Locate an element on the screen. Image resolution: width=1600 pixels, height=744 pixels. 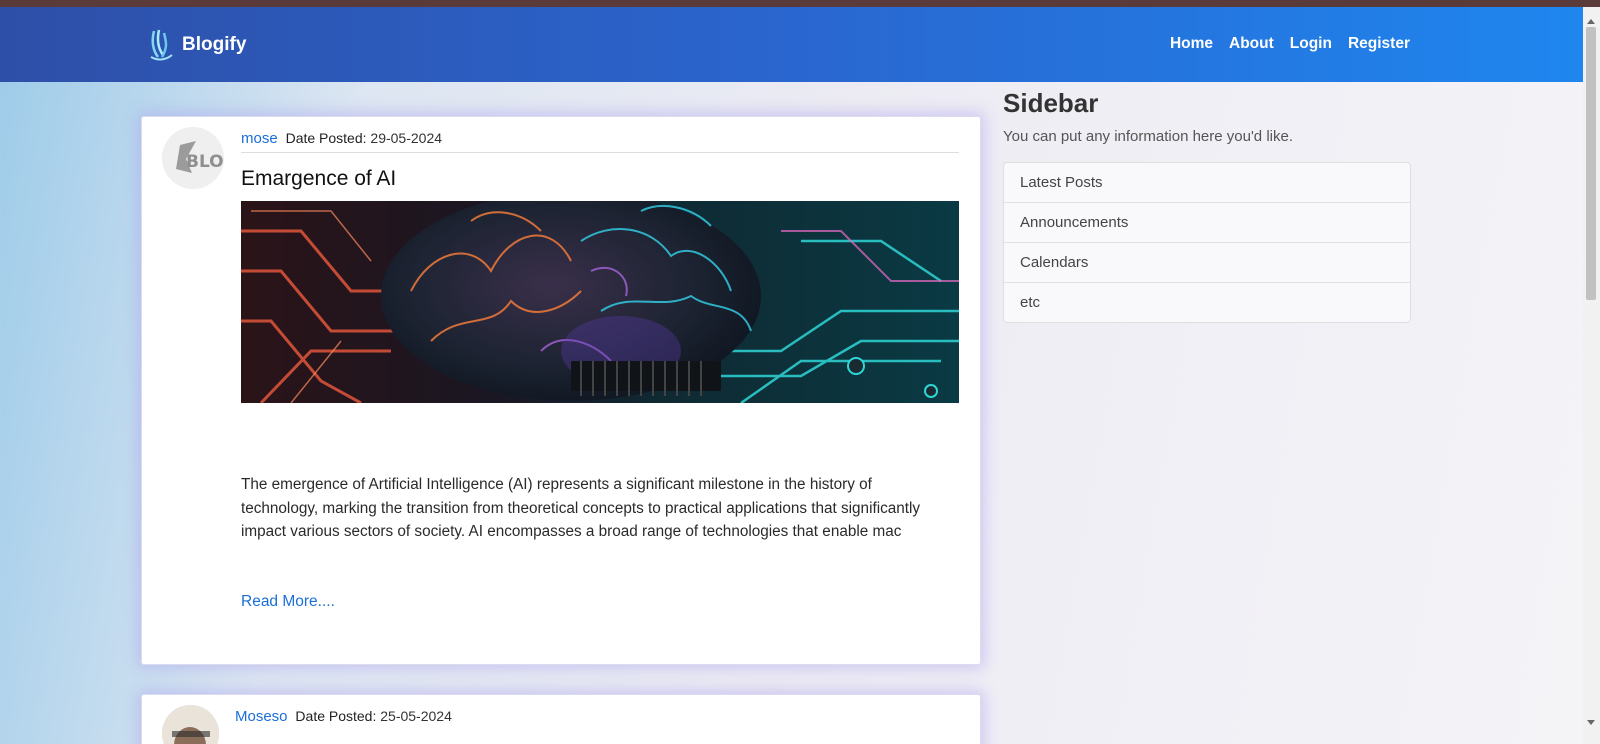
sidebar-title: Sidebar is located at coordinates (1051, 103).